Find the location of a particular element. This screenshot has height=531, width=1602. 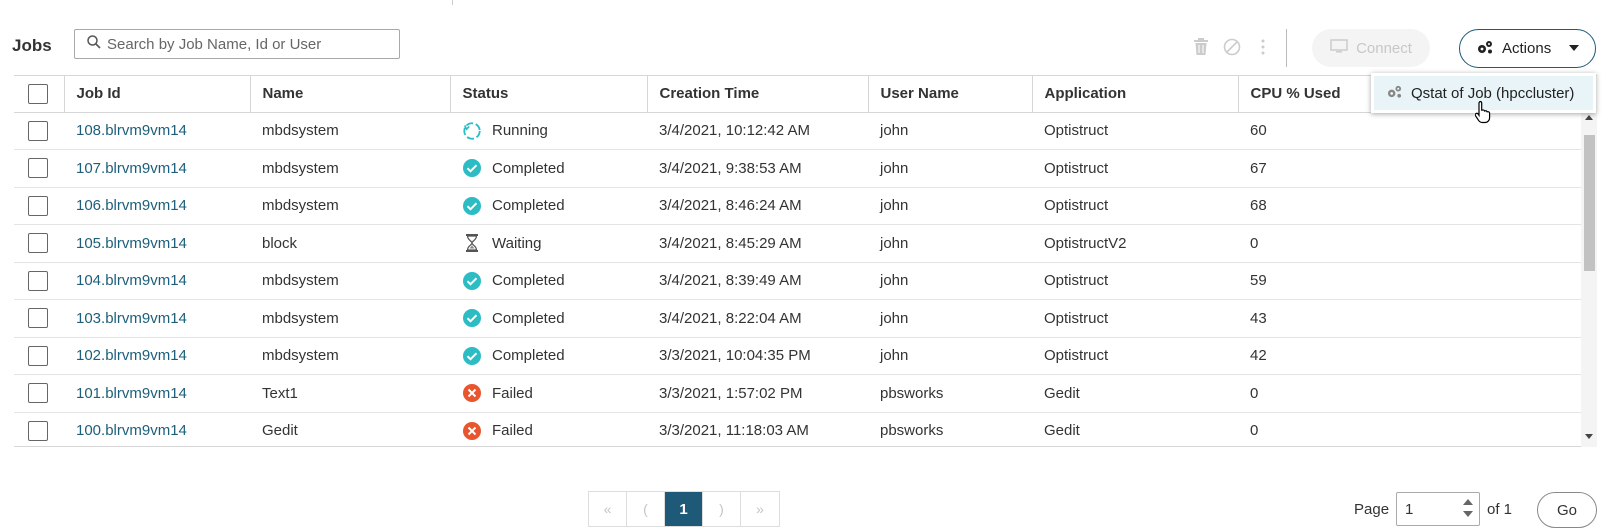

select-all-checkbox is located at coordinates (38, 93).